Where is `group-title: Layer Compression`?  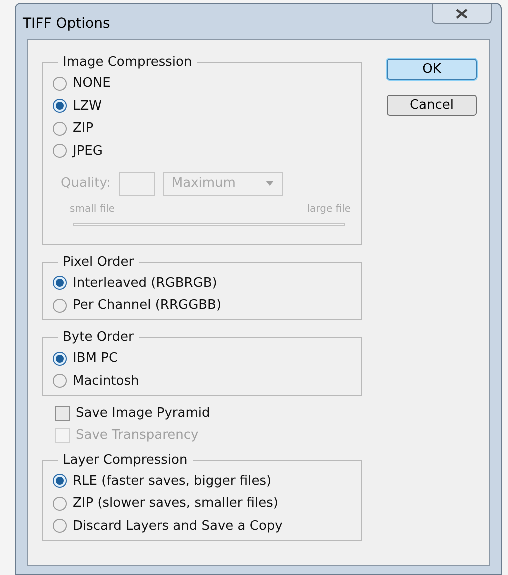 group-title: Layer Compression is located at coordinates (125, 461).